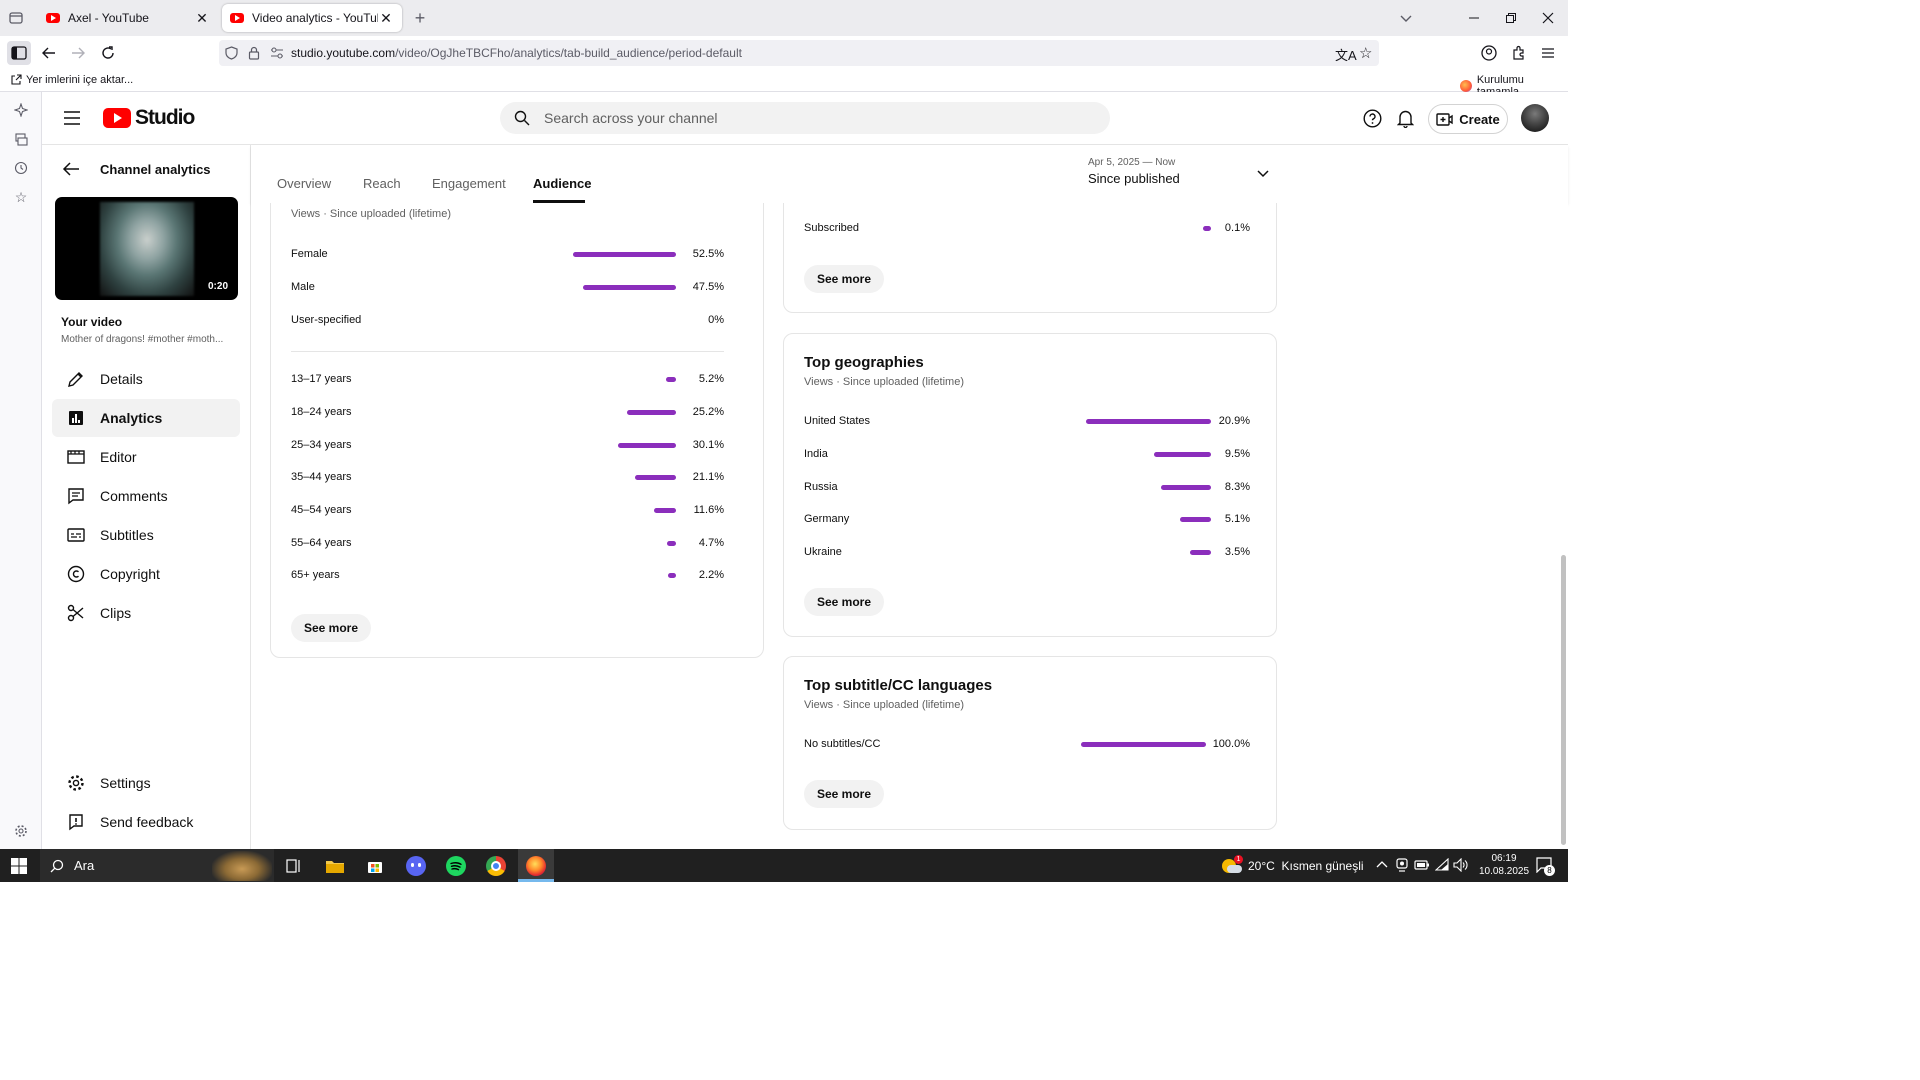 The image size is (1920, 1080). What do you see at coordinates (1504, 865) in the screenshot?
I see `clock: 06:19 10.08.2025` at bounding box center [1504, 865].